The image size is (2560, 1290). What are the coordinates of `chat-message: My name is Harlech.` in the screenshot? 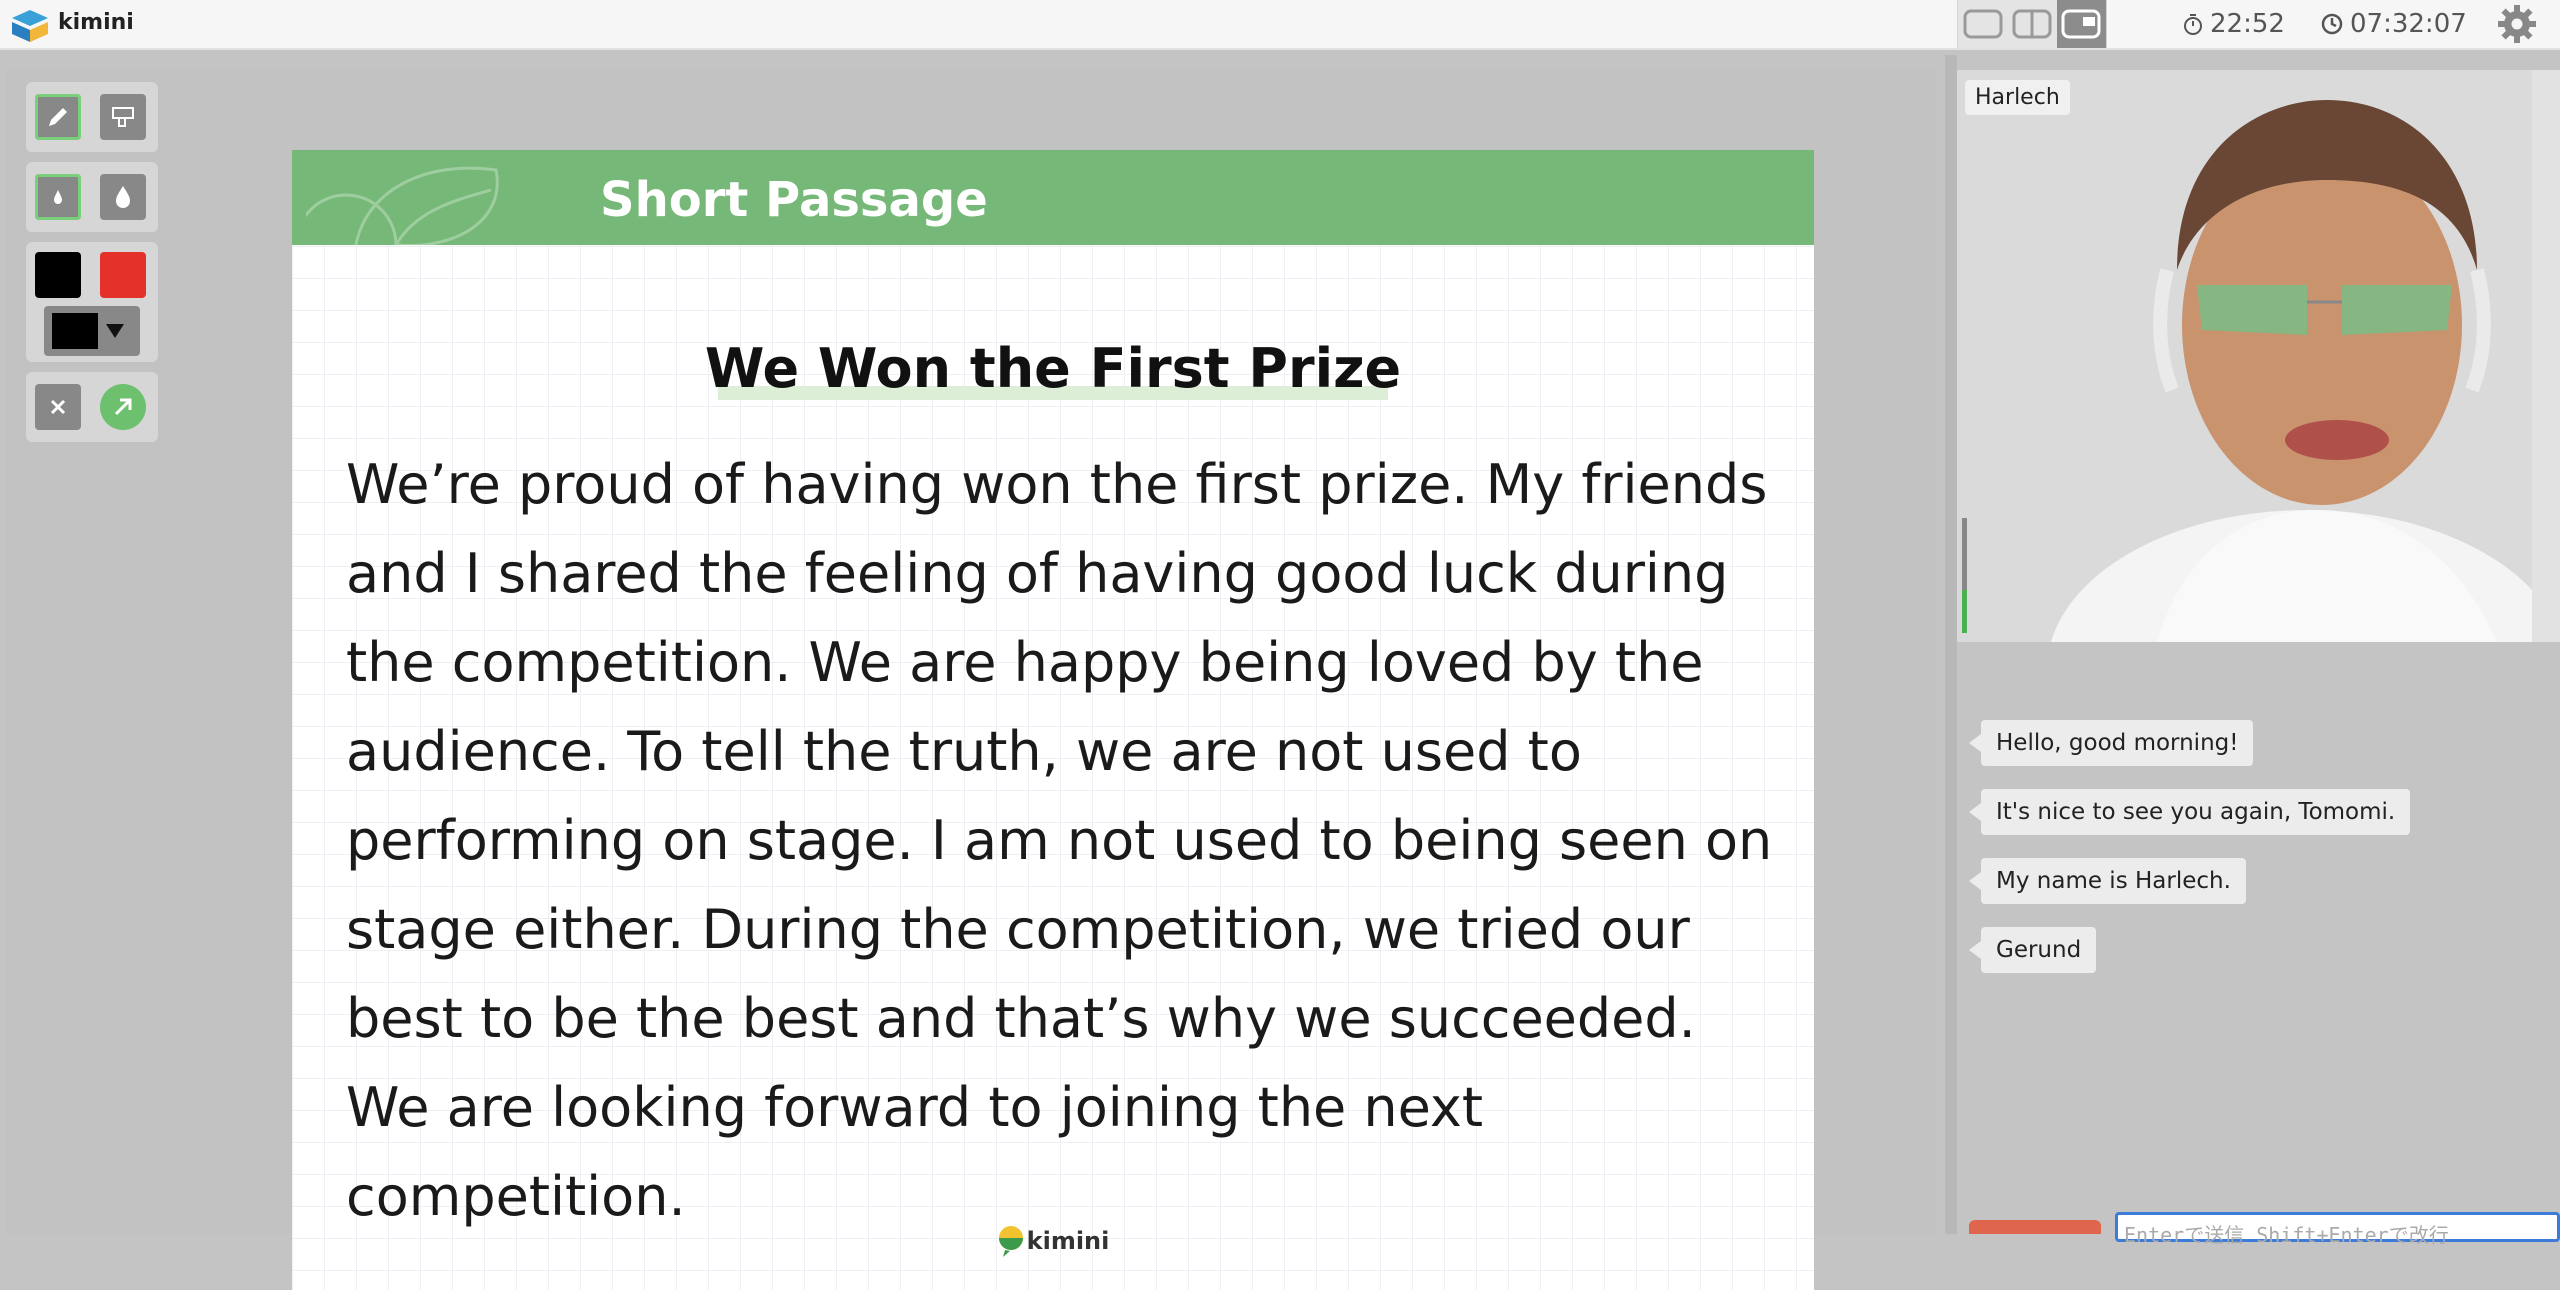 It's located at (2107, 881).